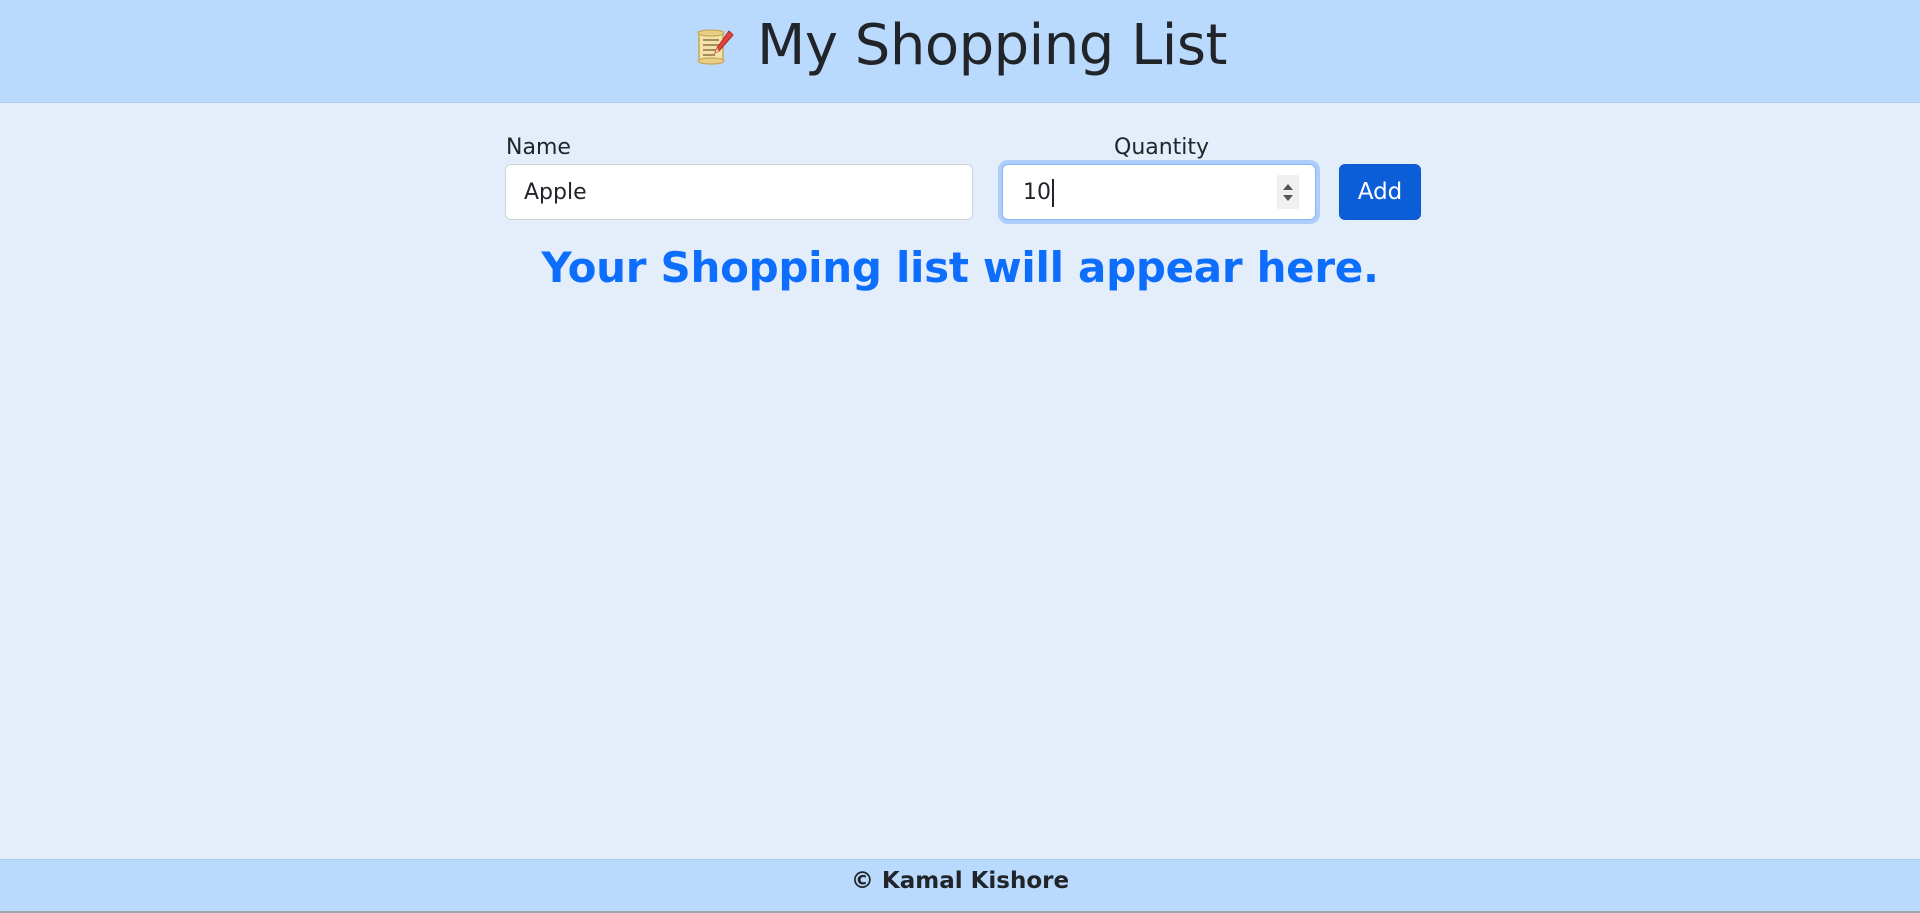 The width and height of the screenshot is (1920, 913). What do you see at coordinates (1038, 193) in the screenshot?
I see `quantity-value: 10` at bounding box center [1038, 193].